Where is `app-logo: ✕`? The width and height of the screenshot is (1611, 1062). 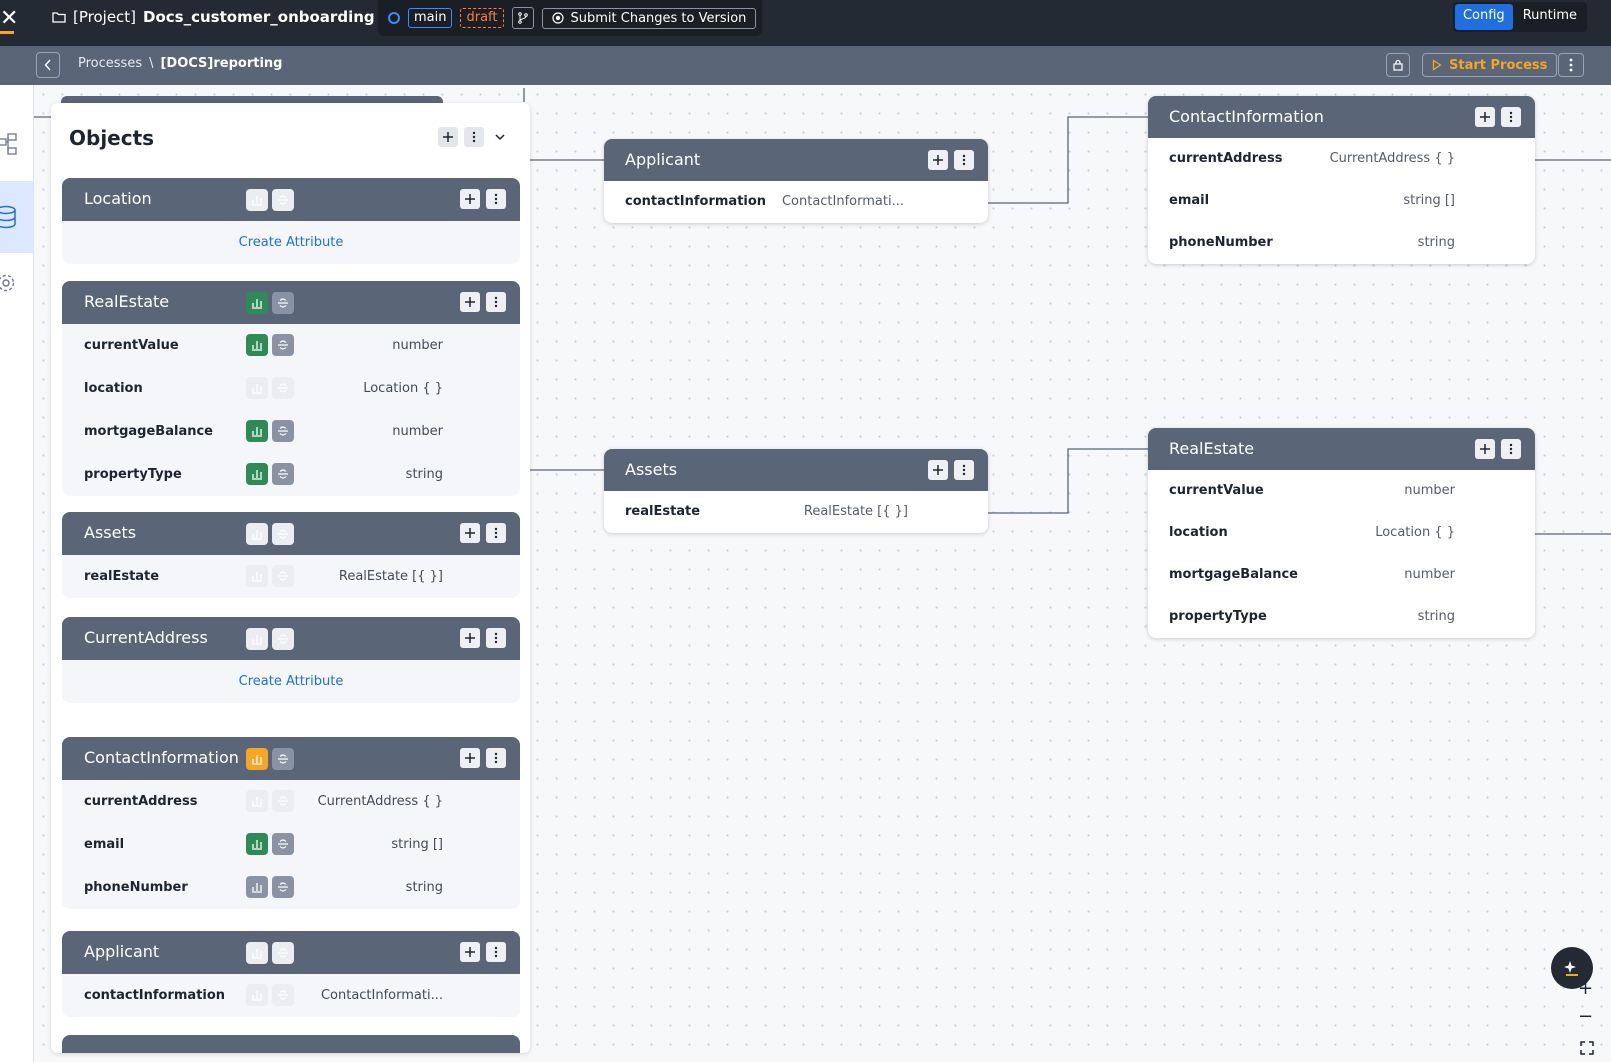 app-logo: ✕ is located at coordinates (9, 18).